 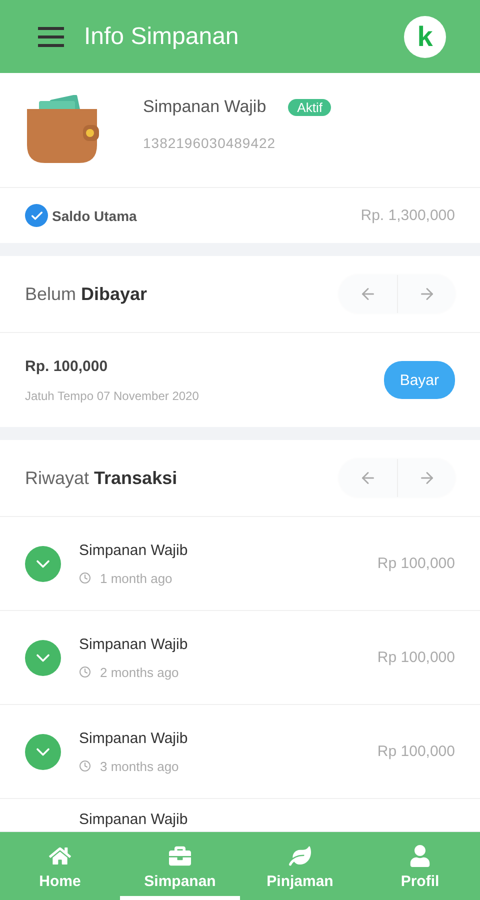 I want to click on section-title: Riwayat Transaksi, so click(x=101, y=478).